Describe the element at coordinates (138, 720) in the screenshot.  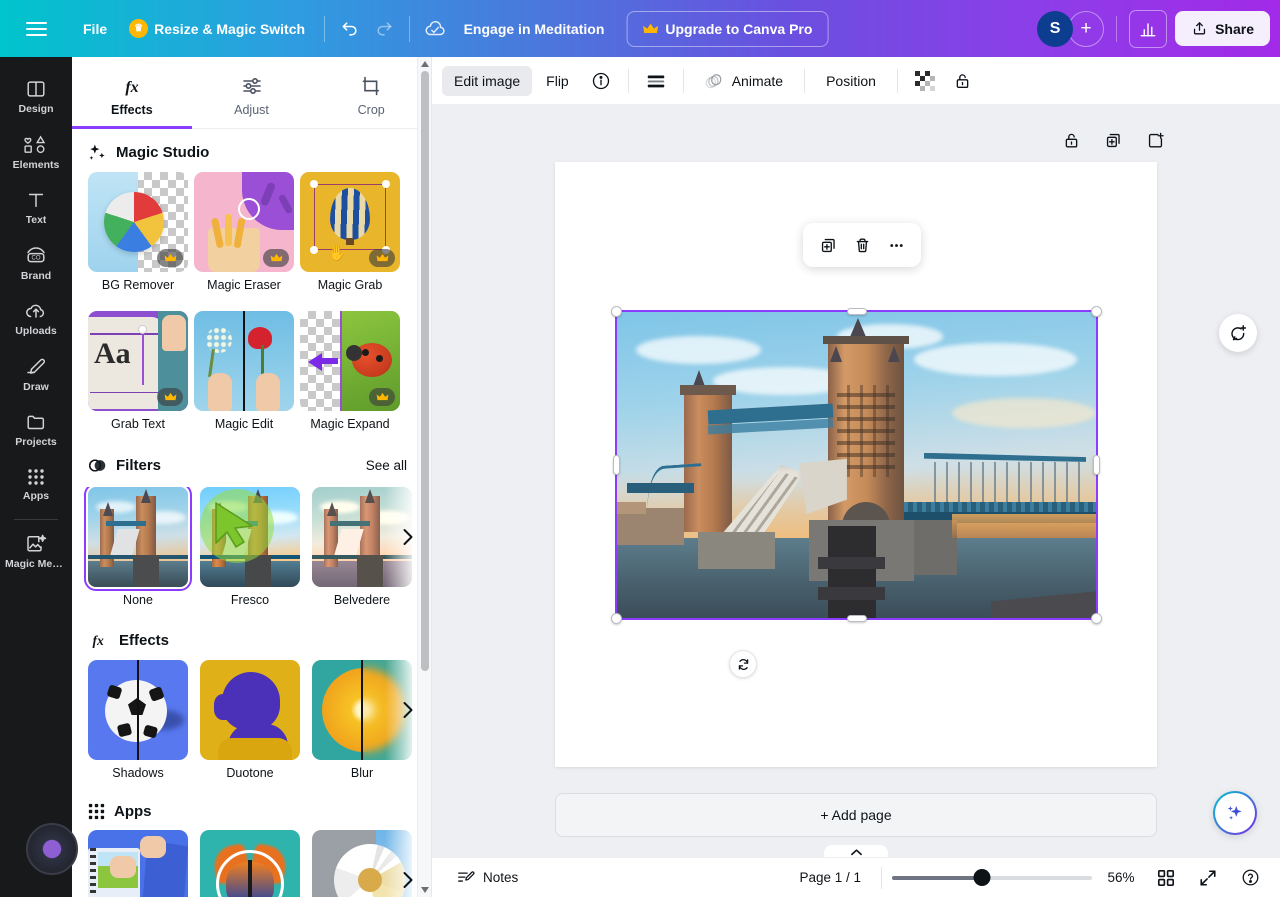
I see `effect-item-shadows: Shadows` at that location.